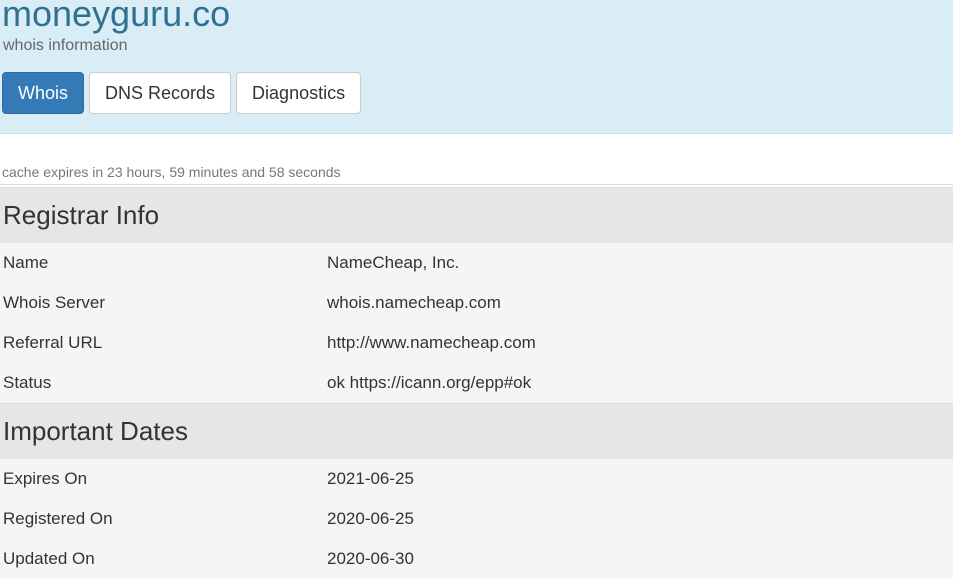 This screenshot has height=579, width=953. What do you see at coordinates (476, 431) in the screenshot?
I see `section-heading: Important Dates` at bounding box center [476, 431].